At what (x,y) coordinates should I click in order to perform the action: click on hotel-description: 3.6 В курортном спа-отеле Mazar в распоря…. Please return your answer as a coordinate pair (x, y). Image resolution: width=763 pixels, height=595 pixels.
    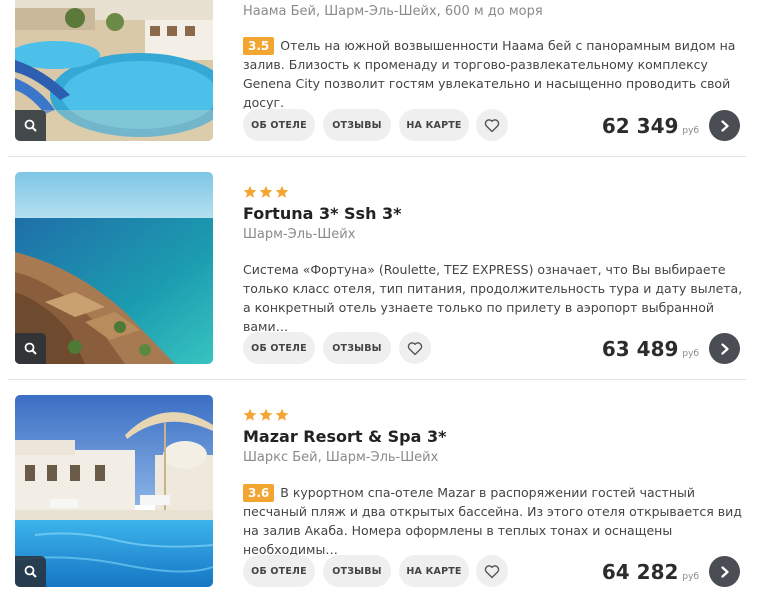
    Looking at the image, I should click on (493, 521).